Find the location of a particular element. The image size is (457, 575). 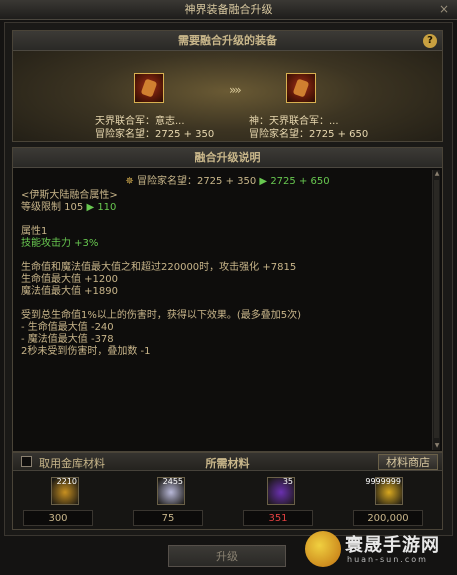

description-line-text: 受到总生命值1%以上的伤害时，获得以下效果。(最多叠加5次) is located at coordinates (161, 315).